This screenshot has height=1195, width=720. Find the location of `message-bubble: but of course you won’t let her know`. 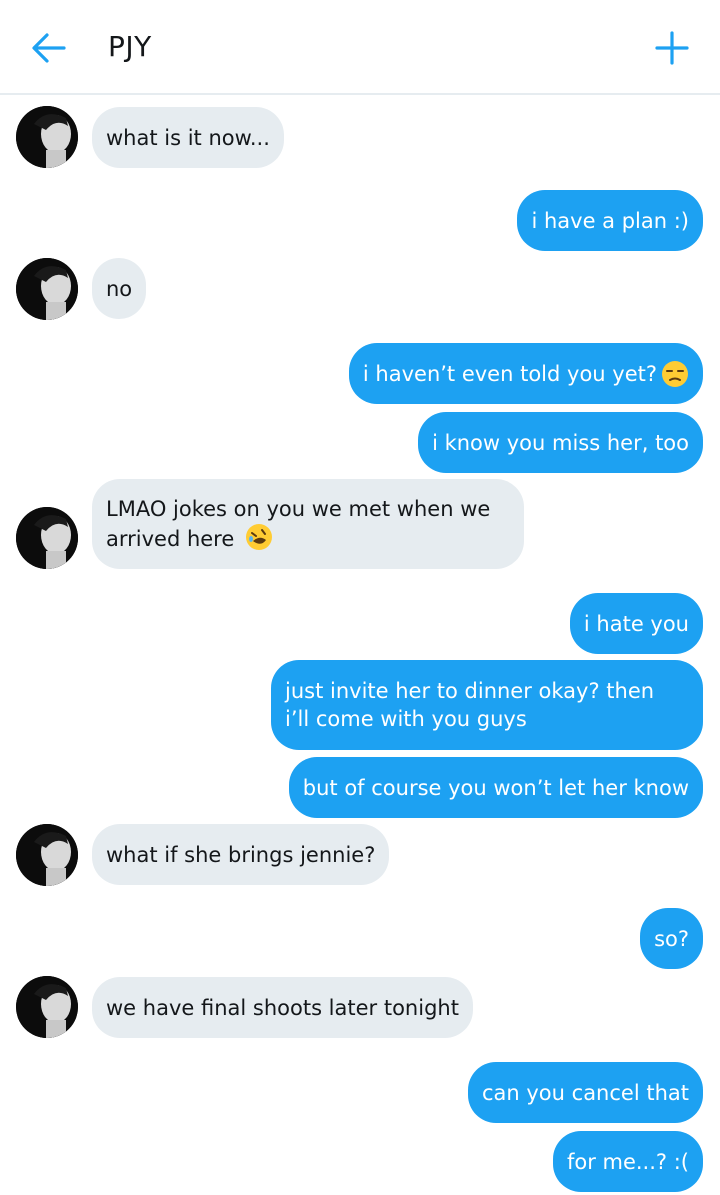

message-bubble: but of course you won’t let her know is located at coordinates (495, 787).